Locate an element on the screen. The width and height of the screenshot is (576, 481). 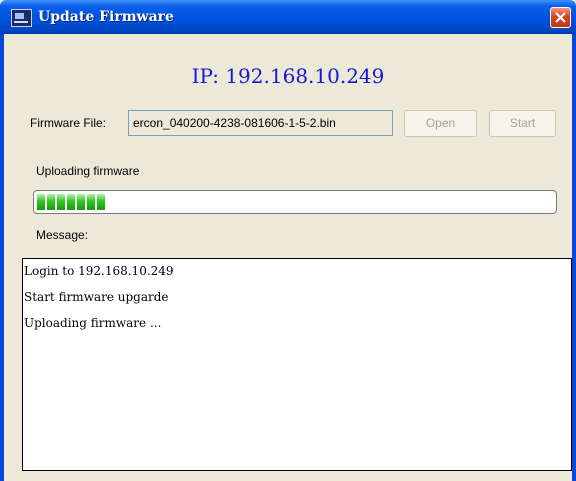
upload-progress-bar is located at coordinates (295, 202).